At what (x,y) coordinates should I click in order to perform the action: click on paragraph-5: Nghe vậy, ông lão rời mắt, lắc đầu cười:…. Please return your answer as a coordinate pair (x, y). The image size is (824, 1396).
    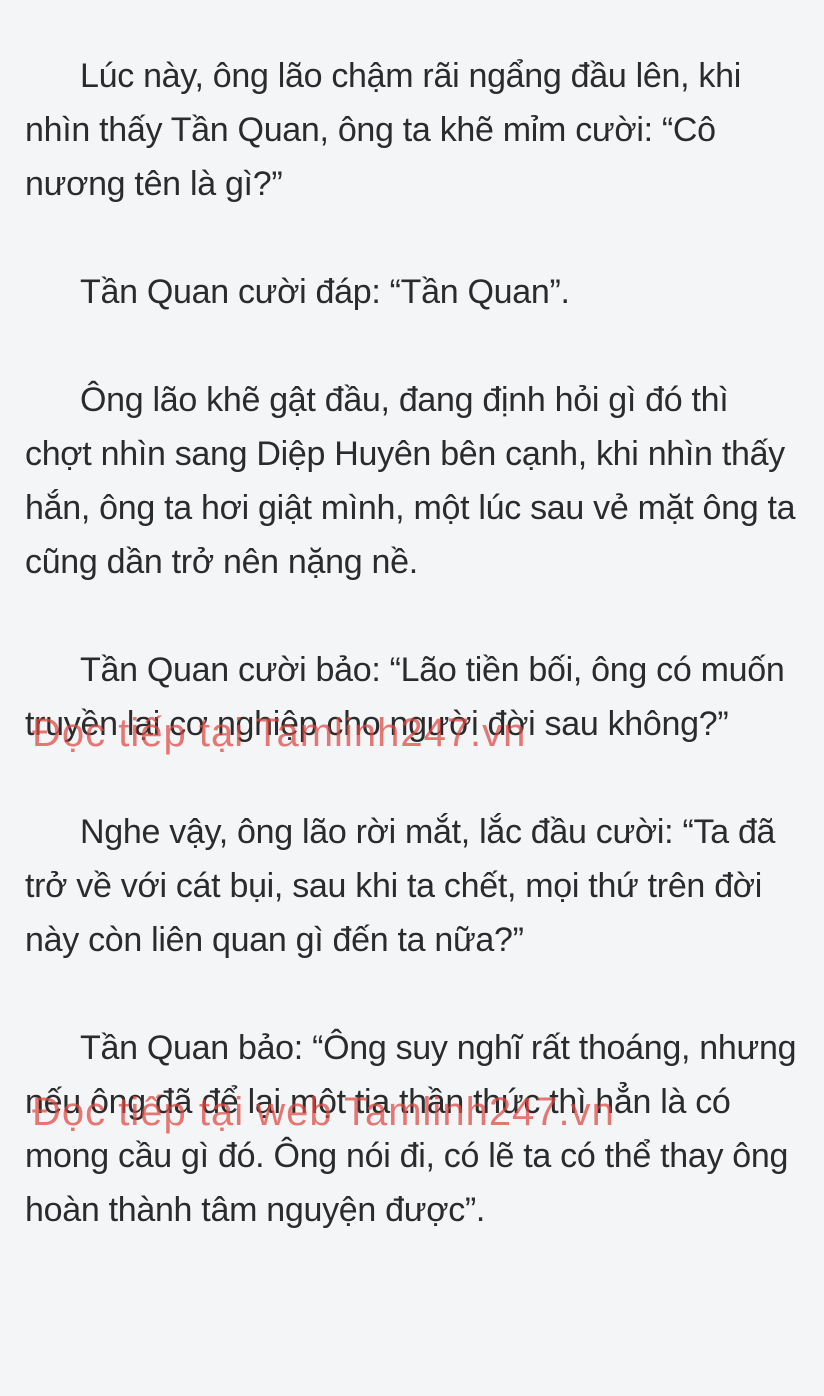
    Looking at the image, I should click on (400, 886).